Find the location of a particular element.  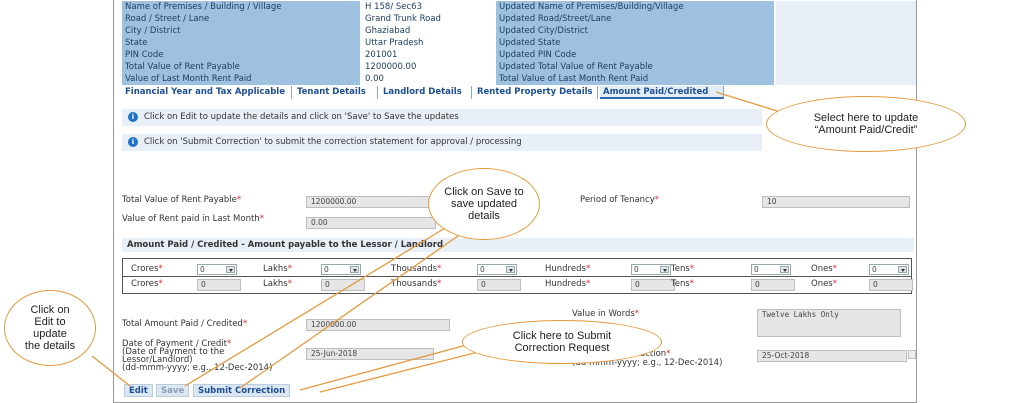

callout-save: Click on Save to save updated details is located at coordinates (484, 204).